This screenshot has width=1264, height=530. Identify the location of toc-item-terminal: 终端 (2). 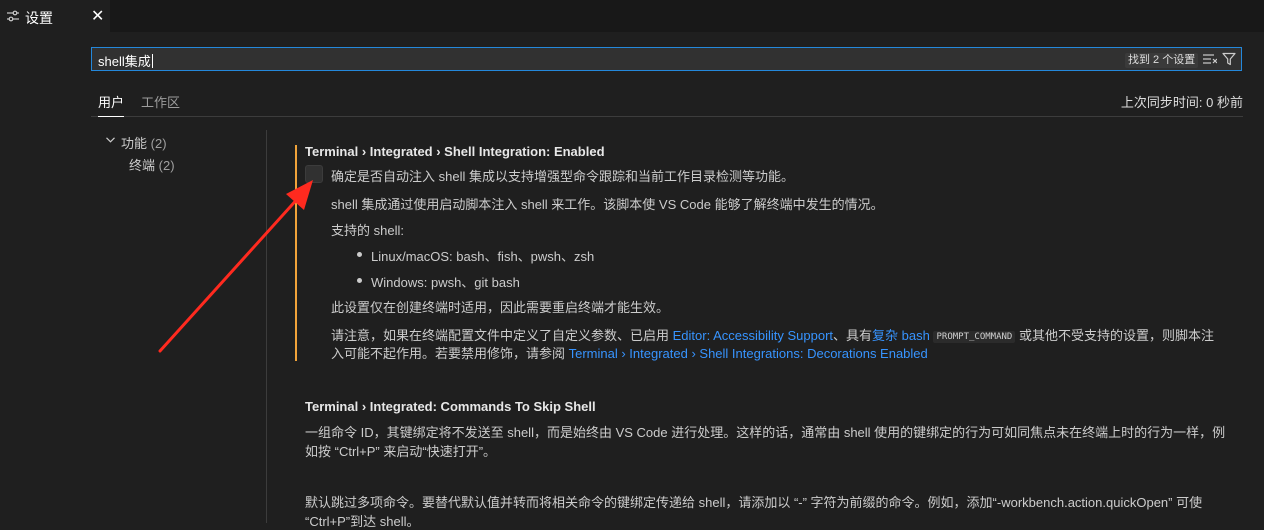
(152, 164).